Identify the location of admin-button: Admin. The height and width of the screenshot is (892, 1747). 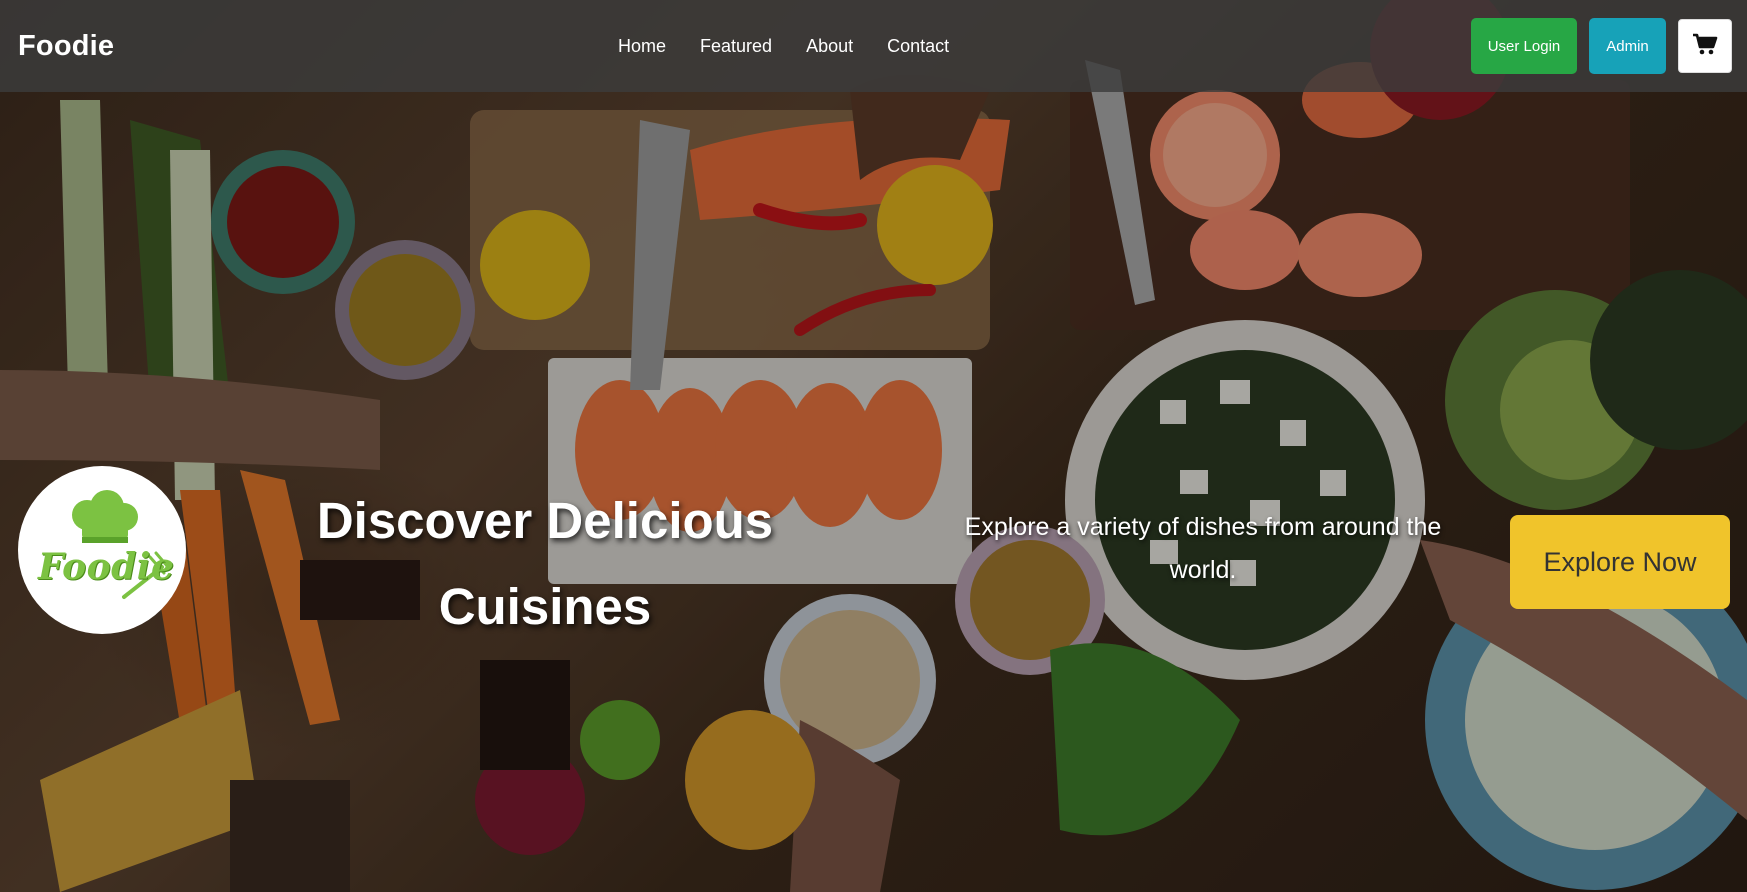
(1627, 46).